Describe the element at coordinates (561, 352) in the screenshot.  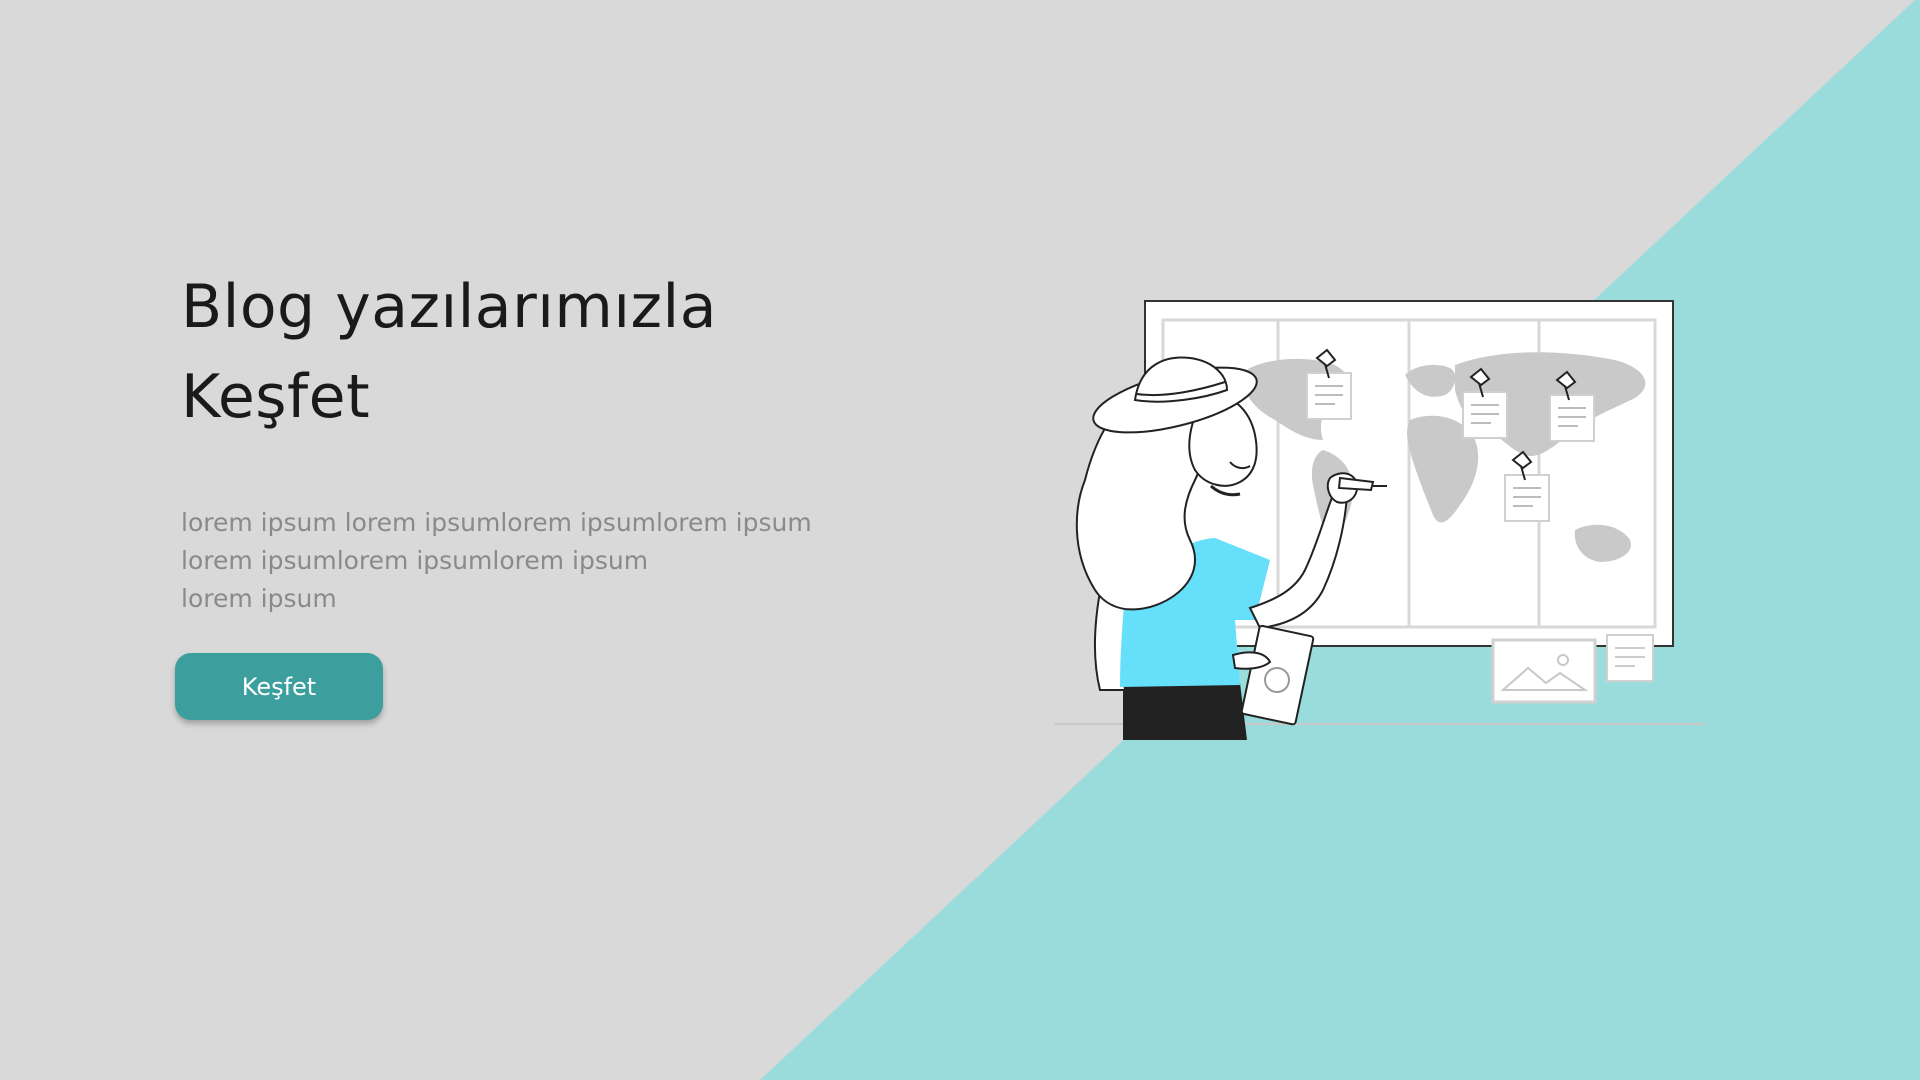
I see `hero-title: Blog yazılarımızla Keşfet` at that location.